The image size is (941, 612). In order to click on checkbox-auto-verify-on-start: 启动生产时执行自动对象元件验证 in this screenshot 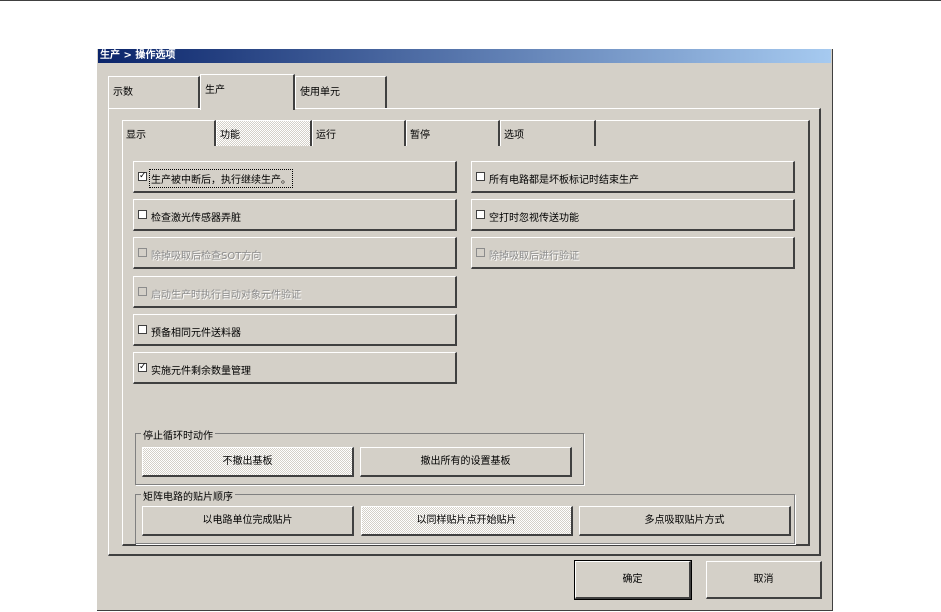, I will do `click(295, 292)`.